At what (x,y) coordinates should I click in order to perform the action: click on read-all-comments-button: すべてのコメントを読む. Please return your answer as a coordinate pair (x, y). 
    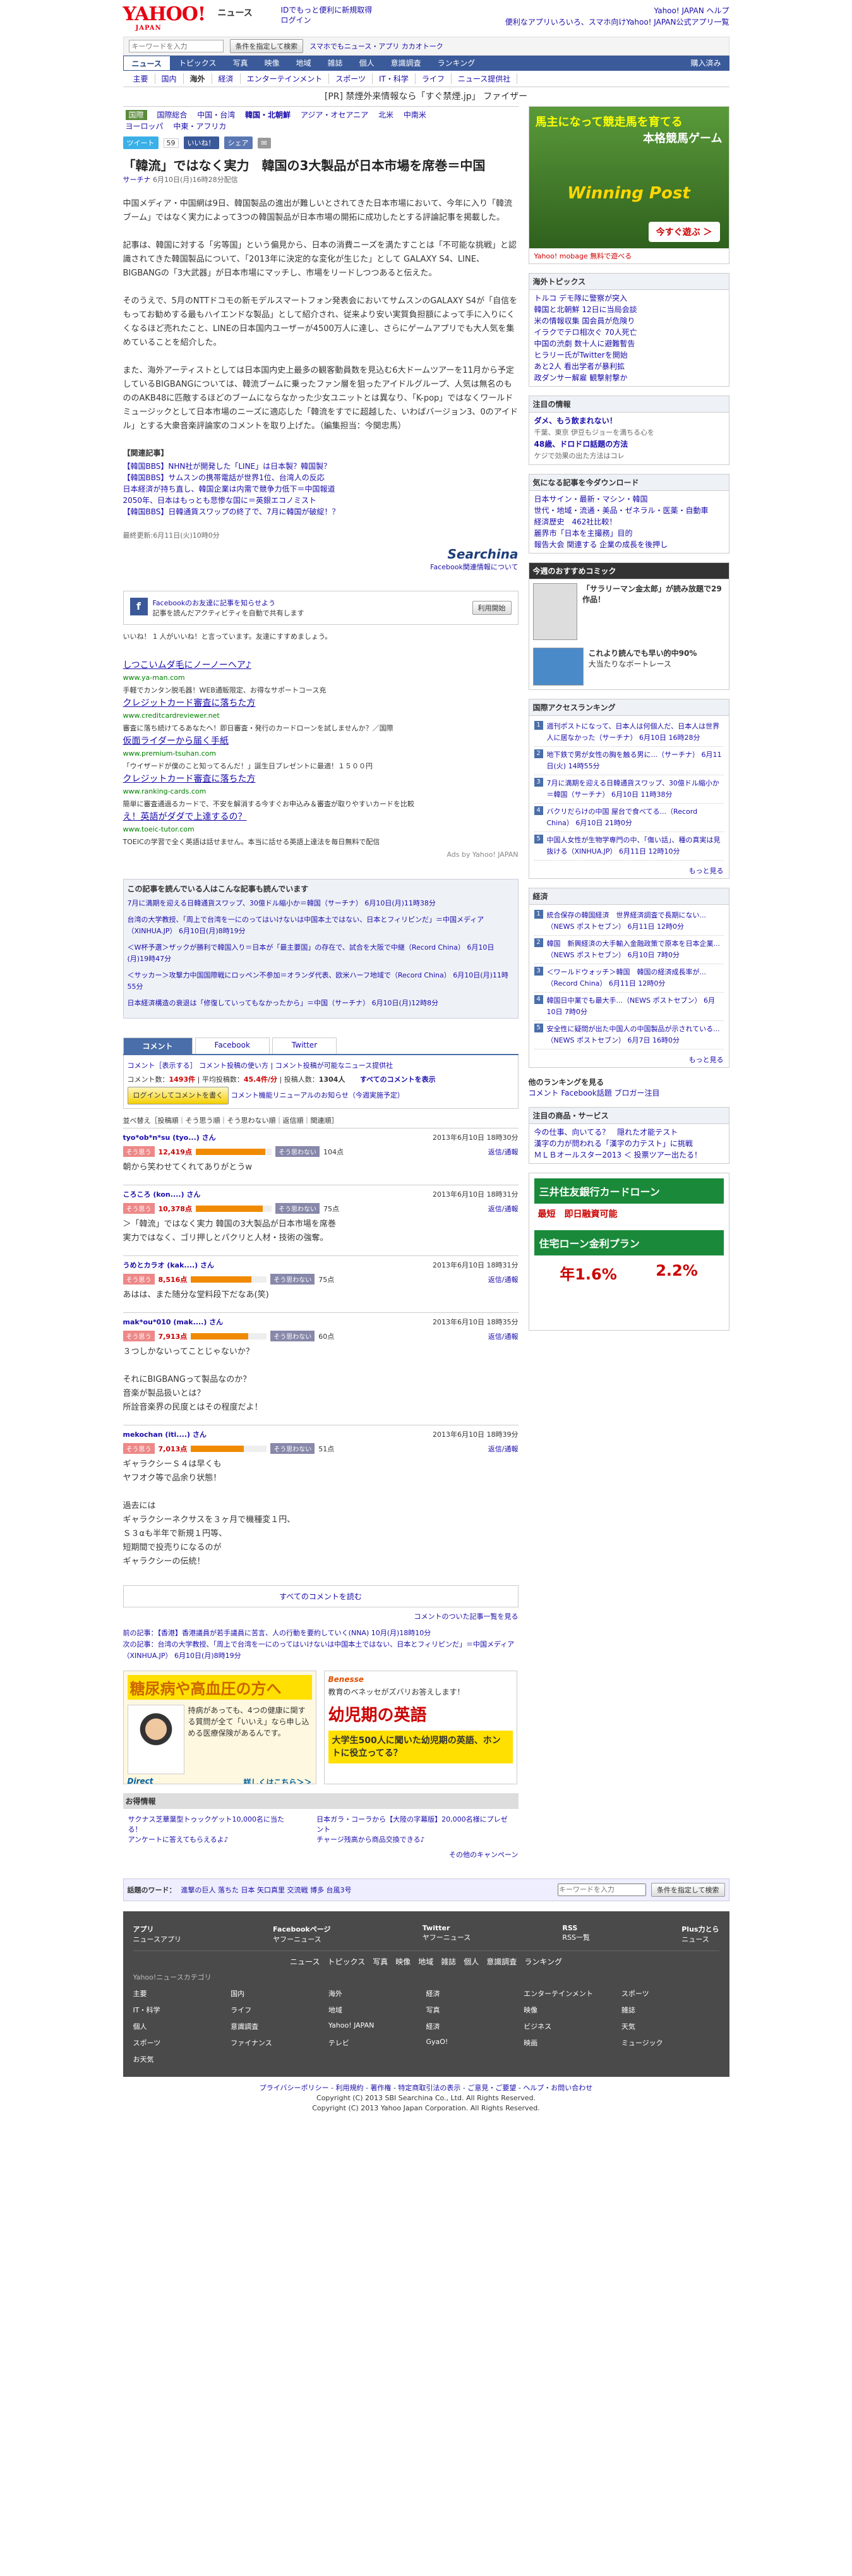
    Looking at the image, I should click on (321, 1596).